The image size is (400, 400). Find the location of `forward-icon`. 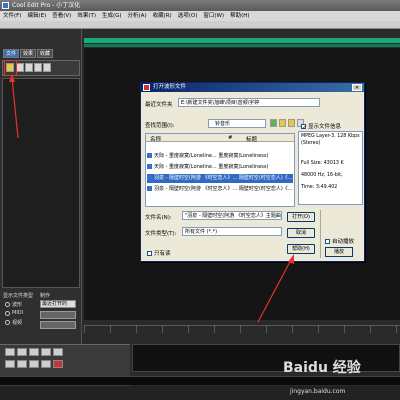

forward-icon is located at coordinates (34, 364).